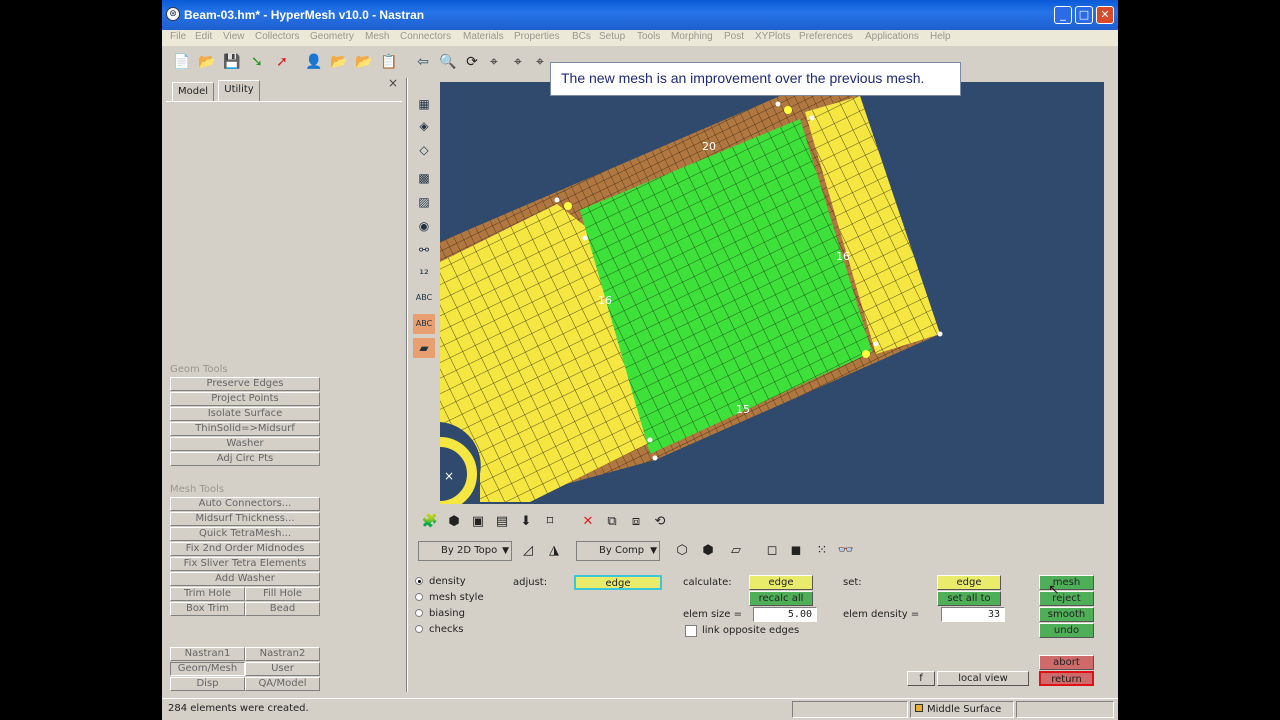  I want to click on run-script-icon: 📋, so click(389, 62).